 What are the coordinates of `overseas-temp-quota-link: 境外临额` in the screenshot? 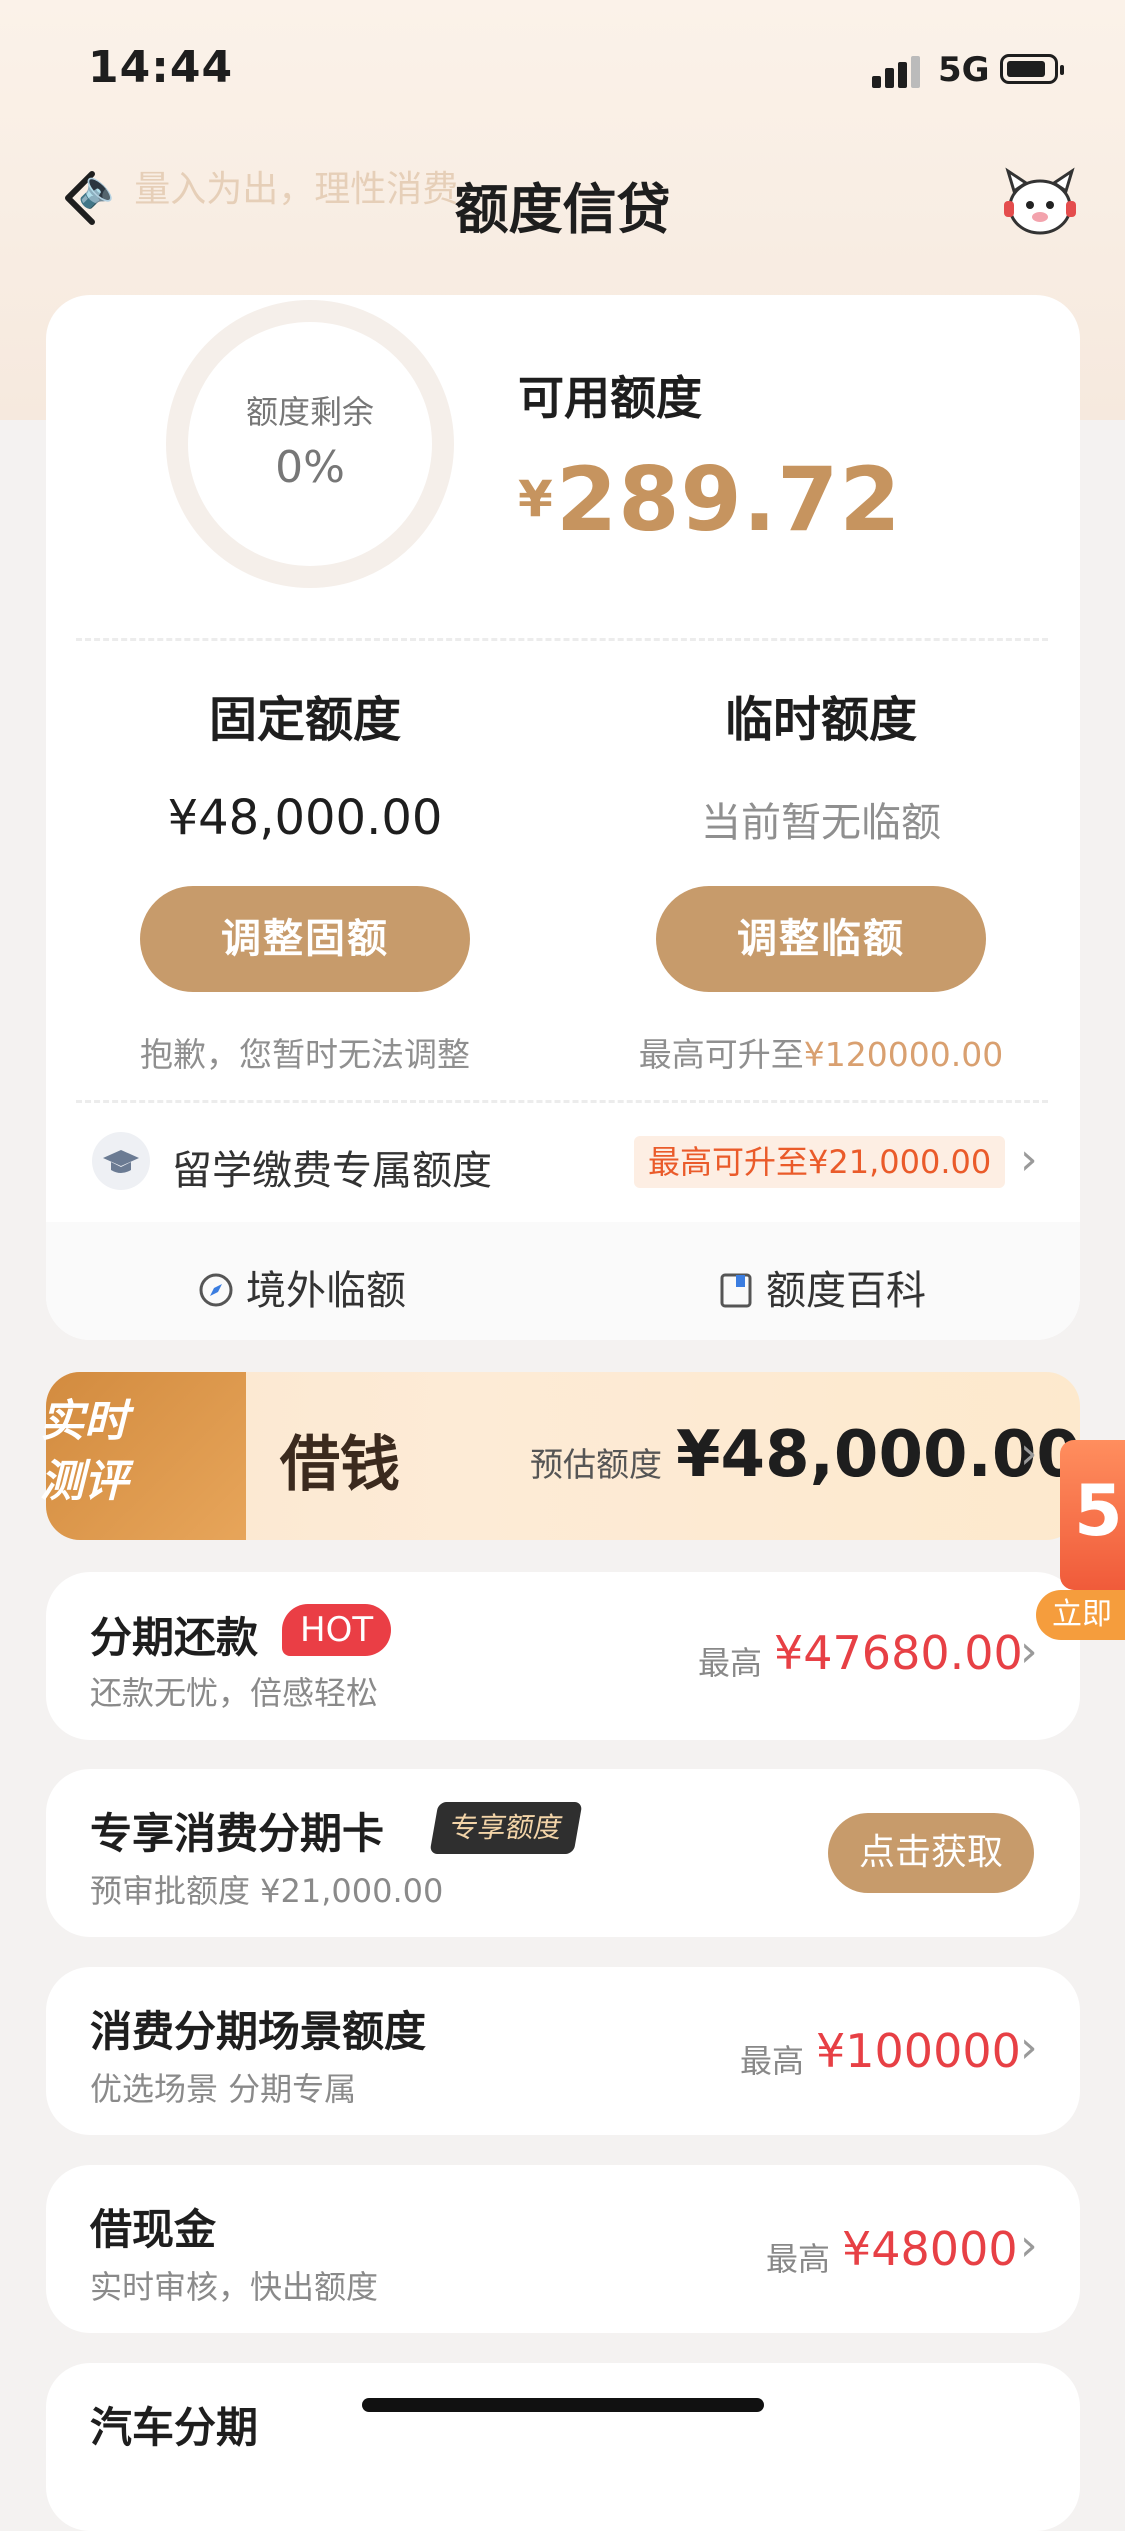 It's located at (301, 1287).